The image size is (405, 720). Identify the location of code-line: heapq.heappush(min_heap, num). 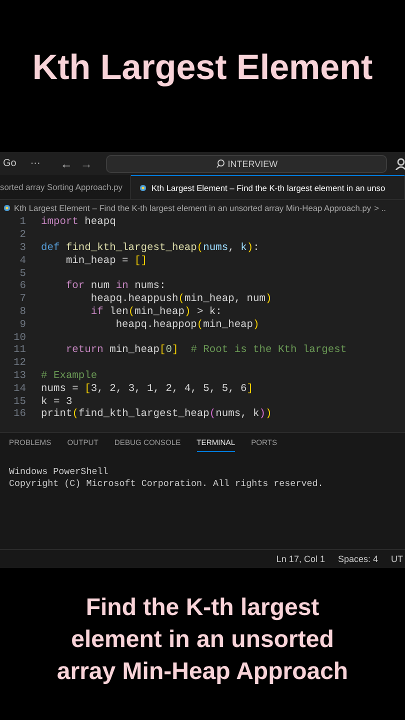
(181, 299).